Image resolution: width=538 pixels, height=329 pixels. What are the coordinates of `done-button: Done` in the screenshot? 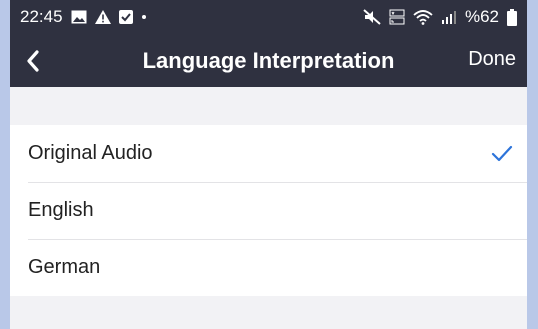 It's located at (492, 59).